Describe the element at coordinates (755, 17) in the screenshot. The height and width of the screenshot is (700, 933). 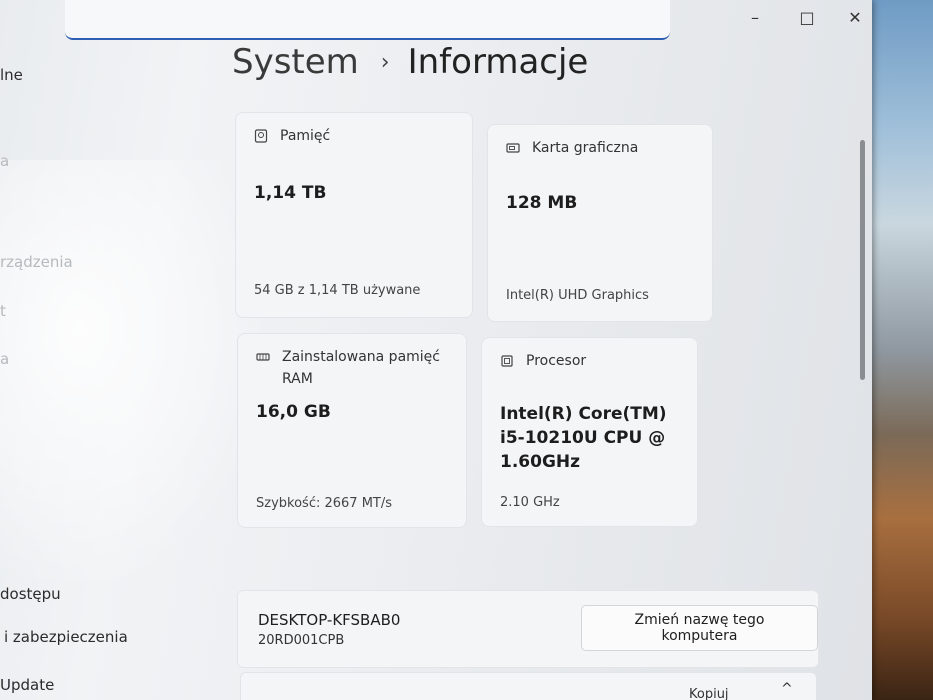
I see `minimize-button: –` at that location.